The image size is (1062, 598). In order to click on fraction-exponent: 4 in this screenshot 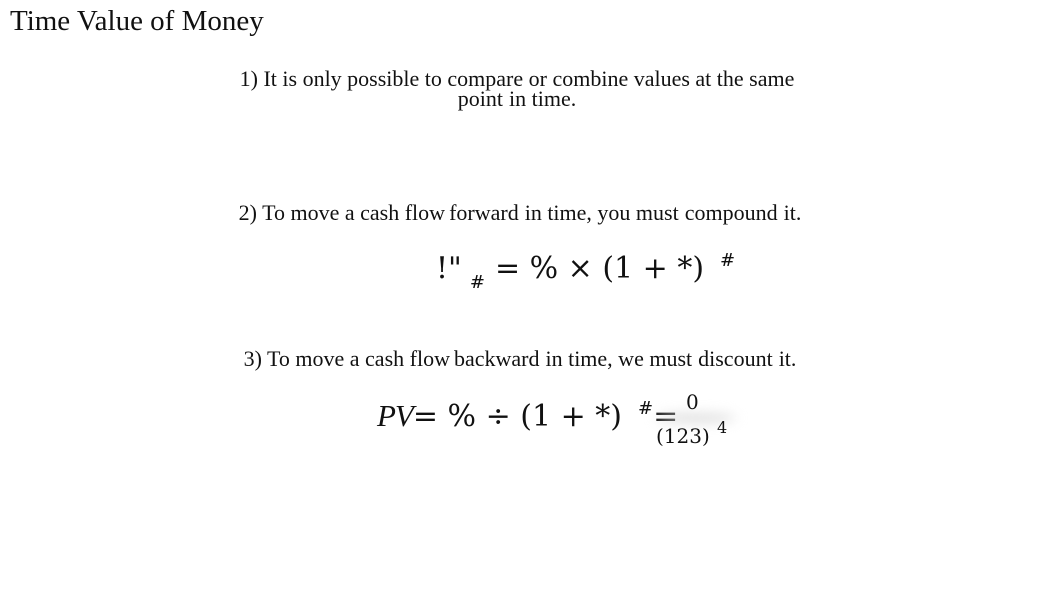, I will do `click(722, 427)`.